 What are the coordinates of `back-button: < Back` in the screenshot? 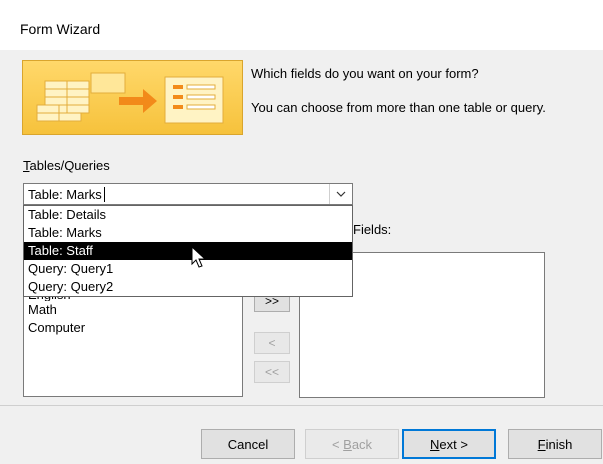 It's located at (352, 444).